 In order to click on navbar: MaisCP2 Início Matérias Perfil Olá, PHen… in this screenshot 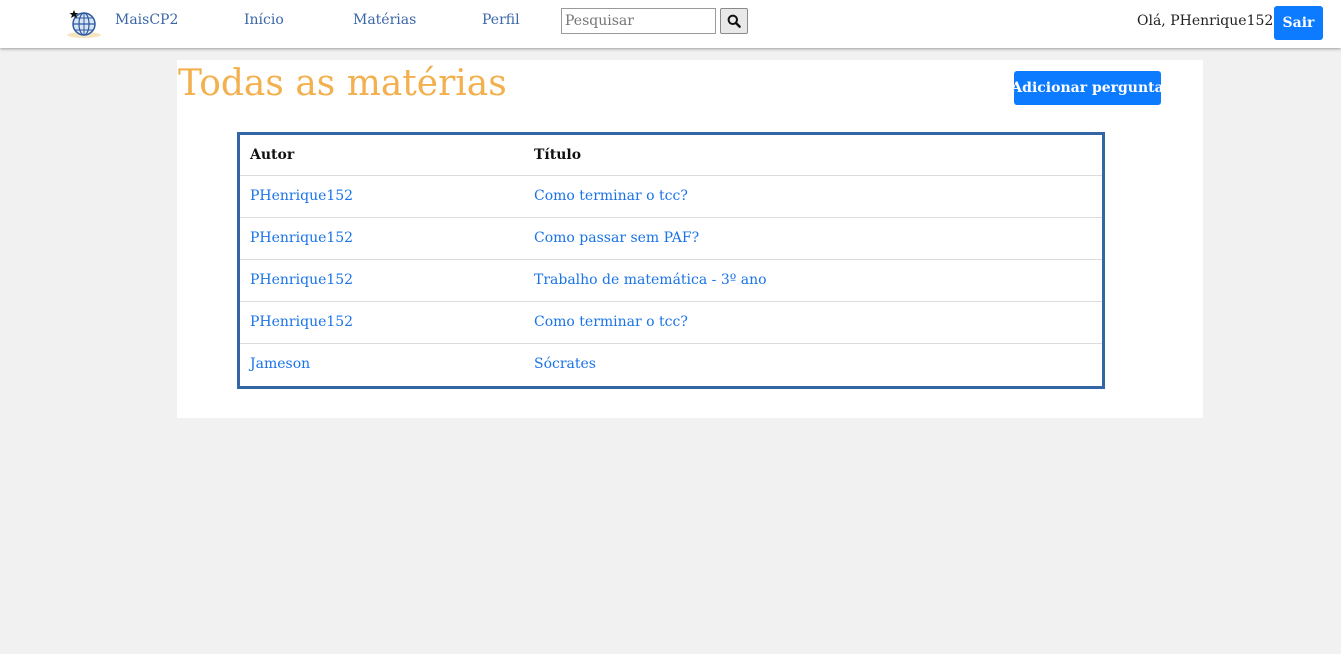, I will do `click(670, 24)`.